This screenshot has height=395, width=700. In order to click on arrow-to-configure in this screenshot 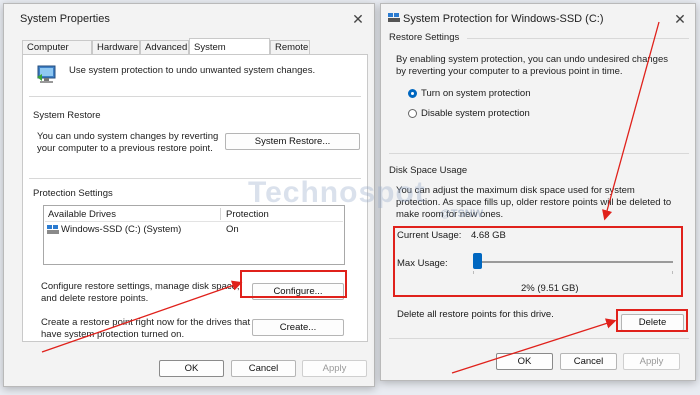, I will do `click(142, 316)`.